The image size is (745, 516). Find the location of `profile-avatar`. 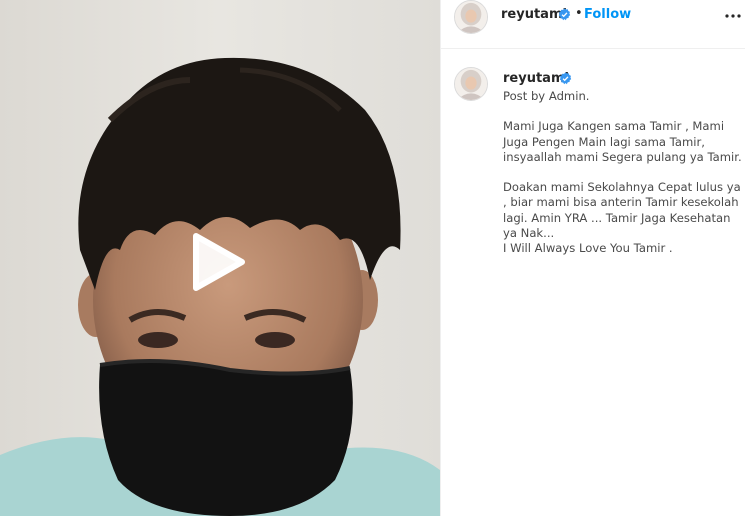

profile-avatar is located at coordinates (471, 17).